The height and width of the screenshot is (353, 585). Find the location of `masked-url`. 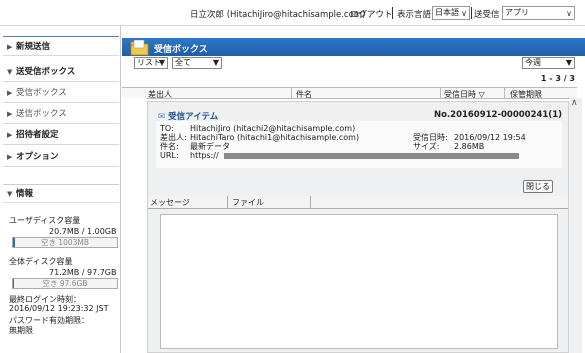

masked-url is located at coordinates (371, 156).